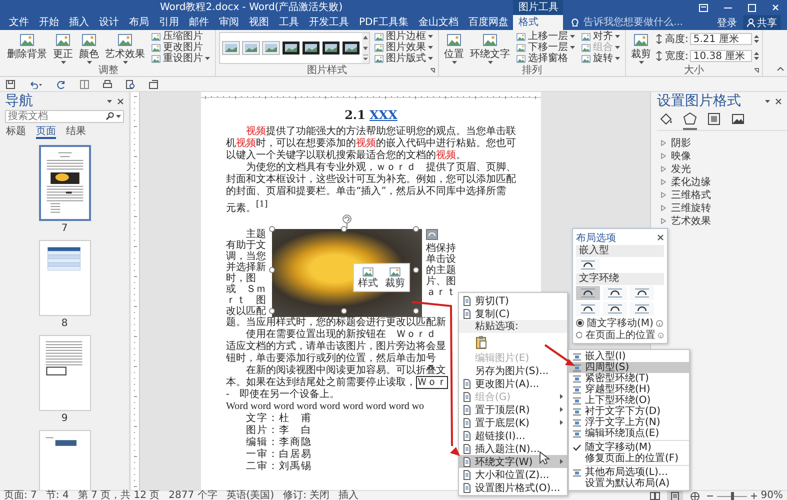 This screenshot has height=500, width=787. I want to click on close-icon, so click(120, 101).